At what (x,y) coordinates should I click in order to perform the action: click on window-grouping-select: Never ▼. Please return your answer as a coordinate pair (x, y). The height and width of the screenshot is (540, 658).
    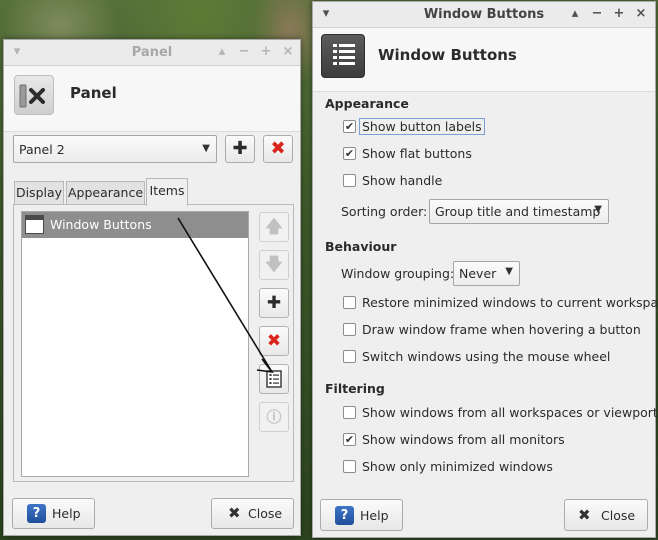
    Looking at the image, I should click on (486, 273).